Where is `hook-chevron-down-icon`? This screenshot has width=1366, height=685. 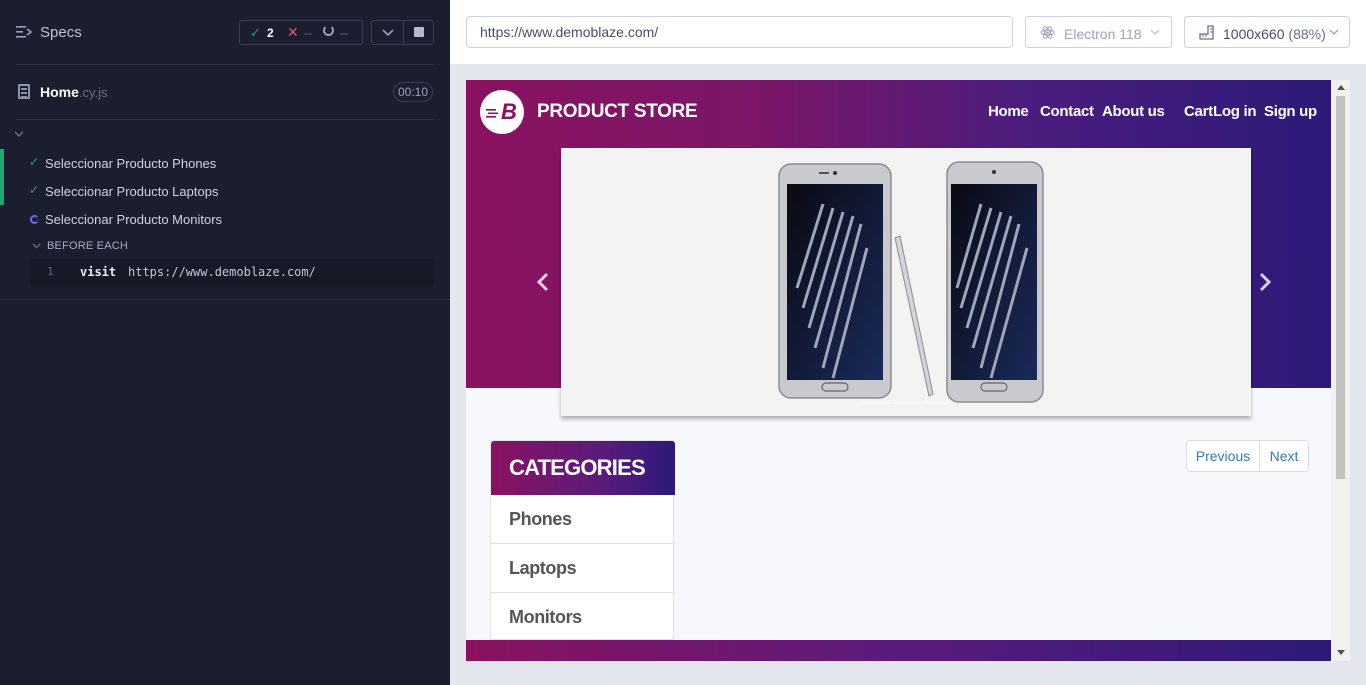
hook-chevron-down-icon is located at coordinates (36, 245).